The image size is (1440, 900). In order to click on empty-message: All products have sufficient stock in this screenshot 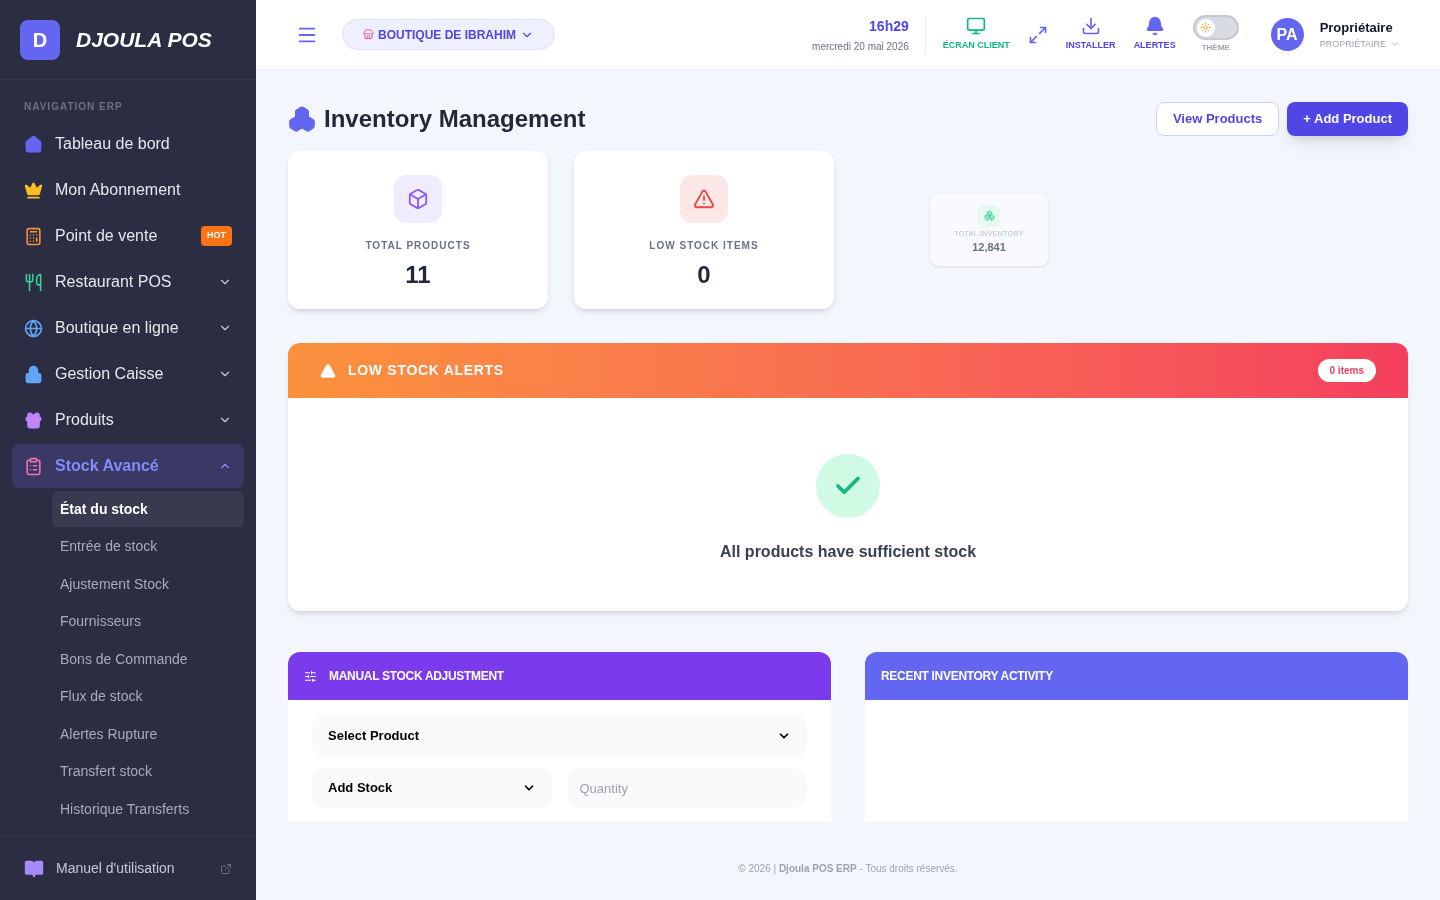, I will do `click(848, 552)`.